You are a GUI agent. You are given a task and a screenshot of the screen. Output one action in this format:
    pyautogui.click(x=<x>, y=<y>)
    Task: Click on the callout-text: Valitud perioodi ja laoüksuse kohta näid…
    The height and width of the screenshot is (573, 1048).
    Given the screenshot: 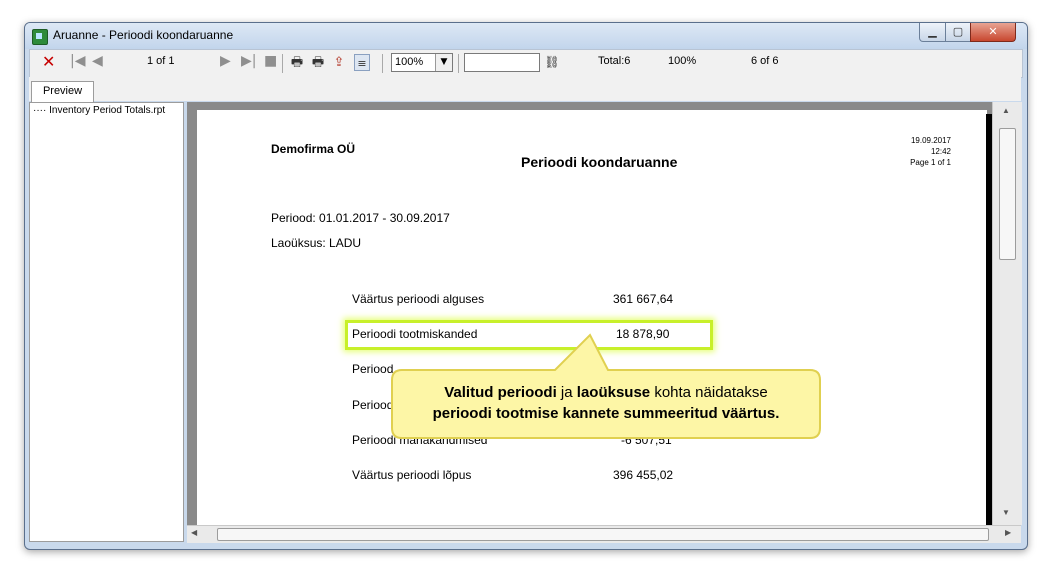 What is the action you would take?
    pyautogui.click(x=606, y=403)
    